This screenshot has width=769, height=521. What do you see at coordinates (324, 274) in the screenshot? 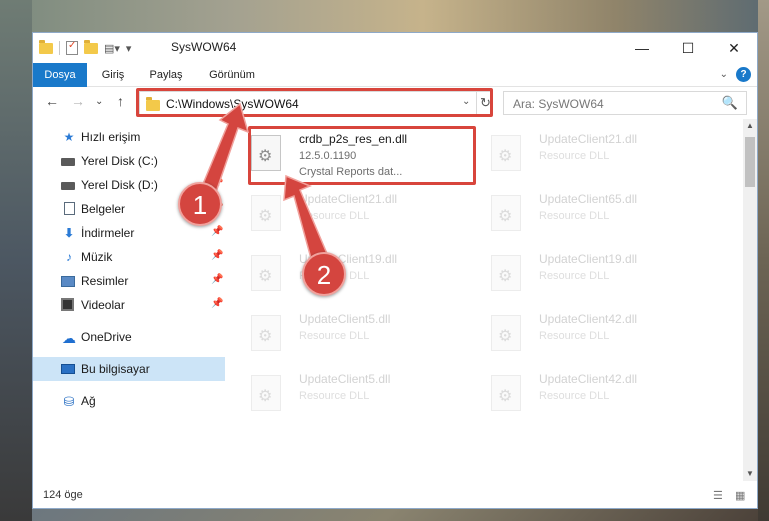
I see `step-2-callout: 2` at bounding box center [324, 274].